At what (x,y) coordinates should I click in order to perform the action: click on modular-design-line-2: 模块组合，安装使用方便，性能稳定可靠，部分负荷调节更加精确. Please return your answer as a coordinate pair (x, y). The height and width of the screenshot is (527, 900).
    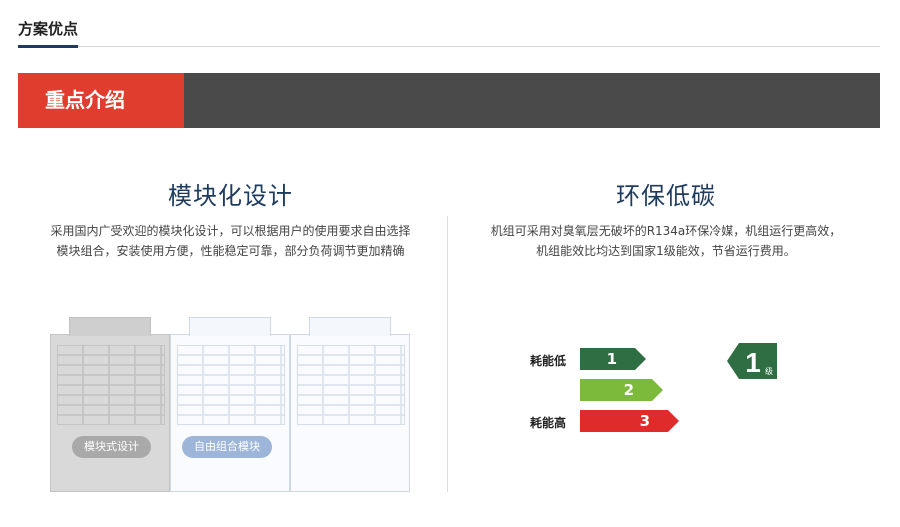
    Looking at the image, I should click on (230, 251).